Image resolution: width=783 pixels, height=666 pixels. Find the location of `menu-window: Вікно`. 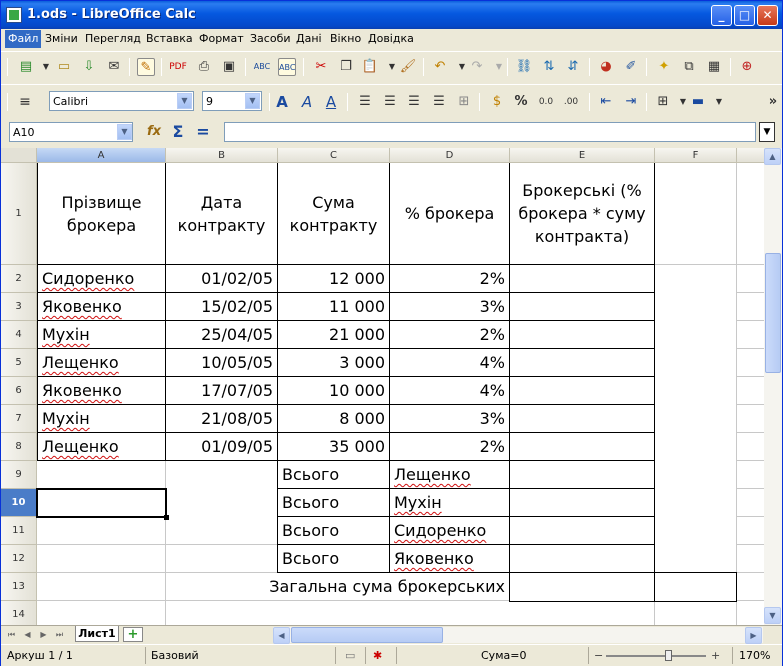

menu-window: Вікно is located at coordinates (345, 38).